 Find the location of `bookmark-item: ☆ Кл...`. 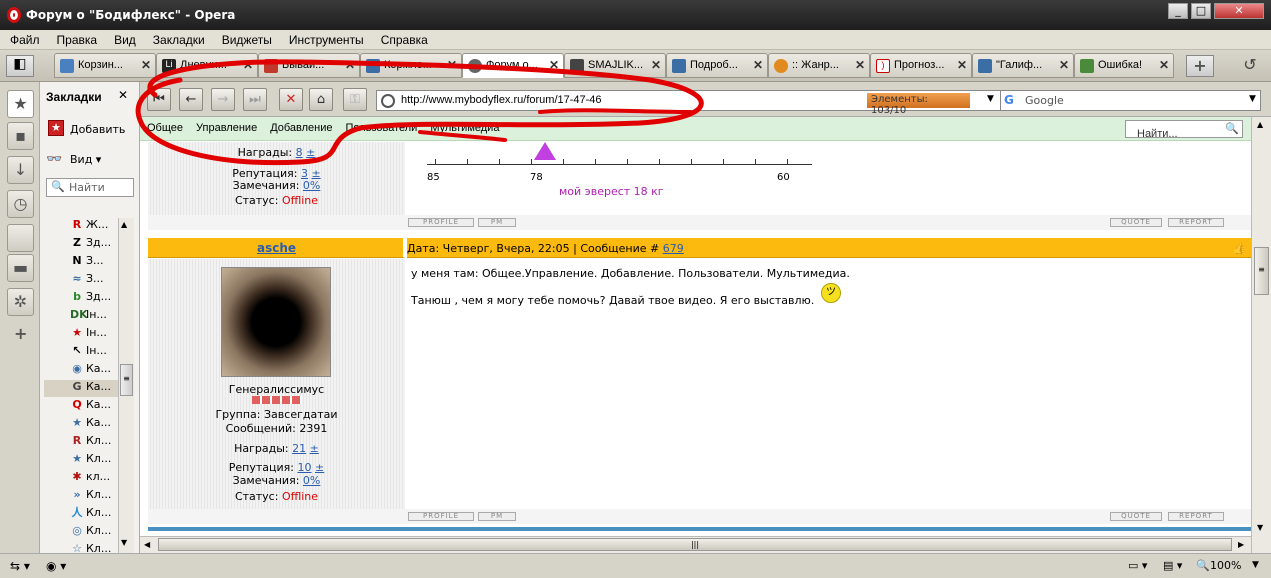

bookmark-item: ☆ Кл... is located at coordinates (95, 547).